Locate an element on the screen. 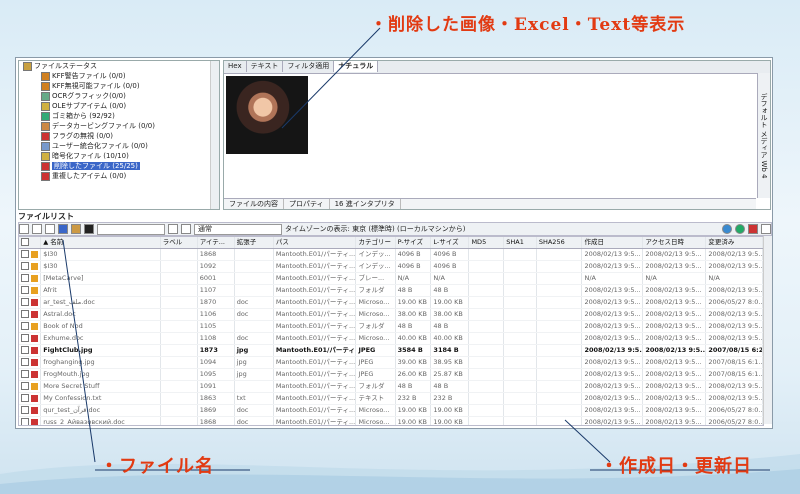 The width and height of the screenshot is (800, 494). tree-item: KFF無視可能ファイル (0/0) is located at coordinates (119, 86).